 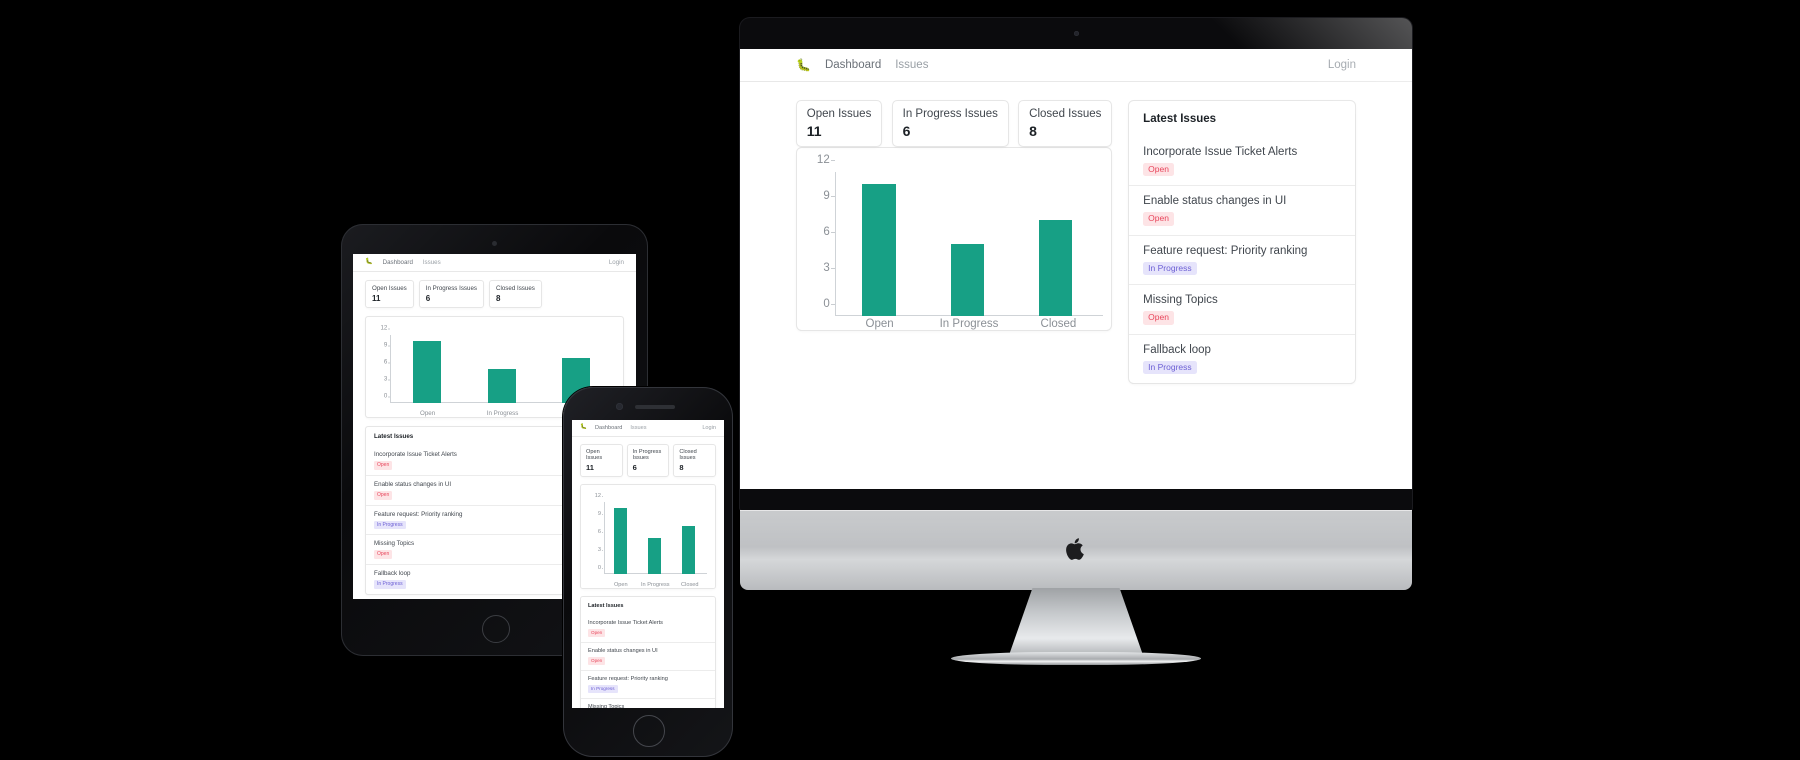 I want to click on issue-title: Missing Topics, so click(x=606, y=706).